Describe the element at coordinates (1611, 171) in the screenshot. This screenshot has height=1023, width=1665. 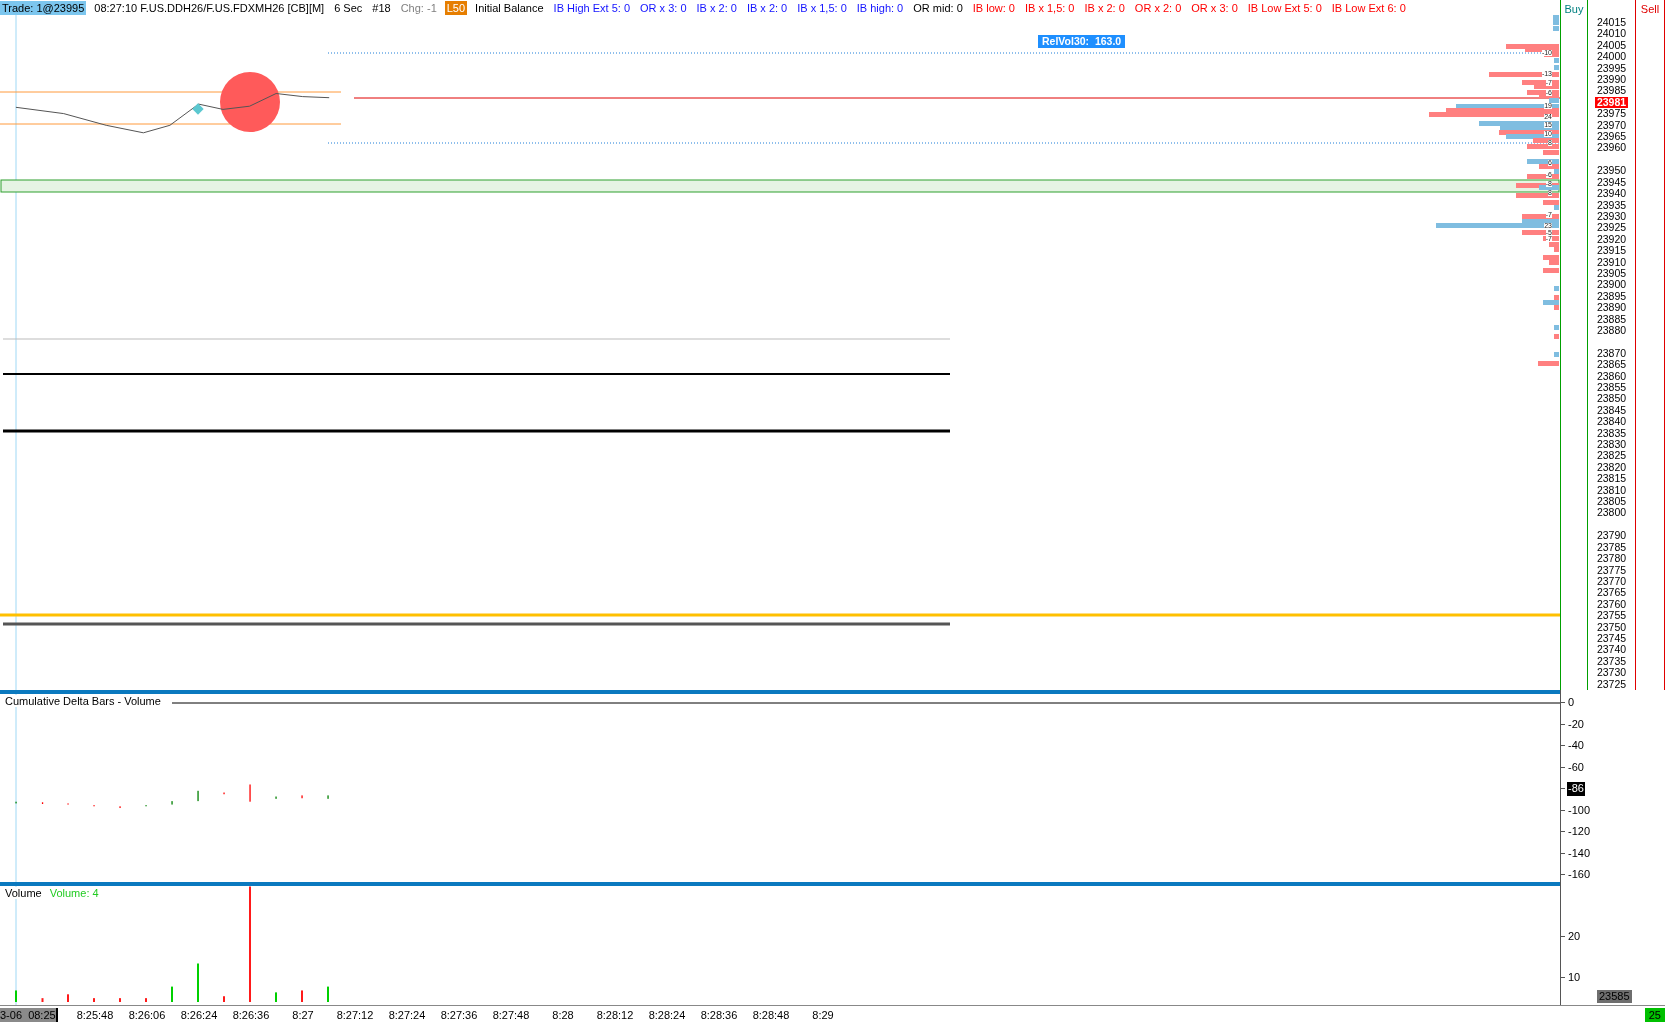
I see `price-axis-label: 23950` at that location.